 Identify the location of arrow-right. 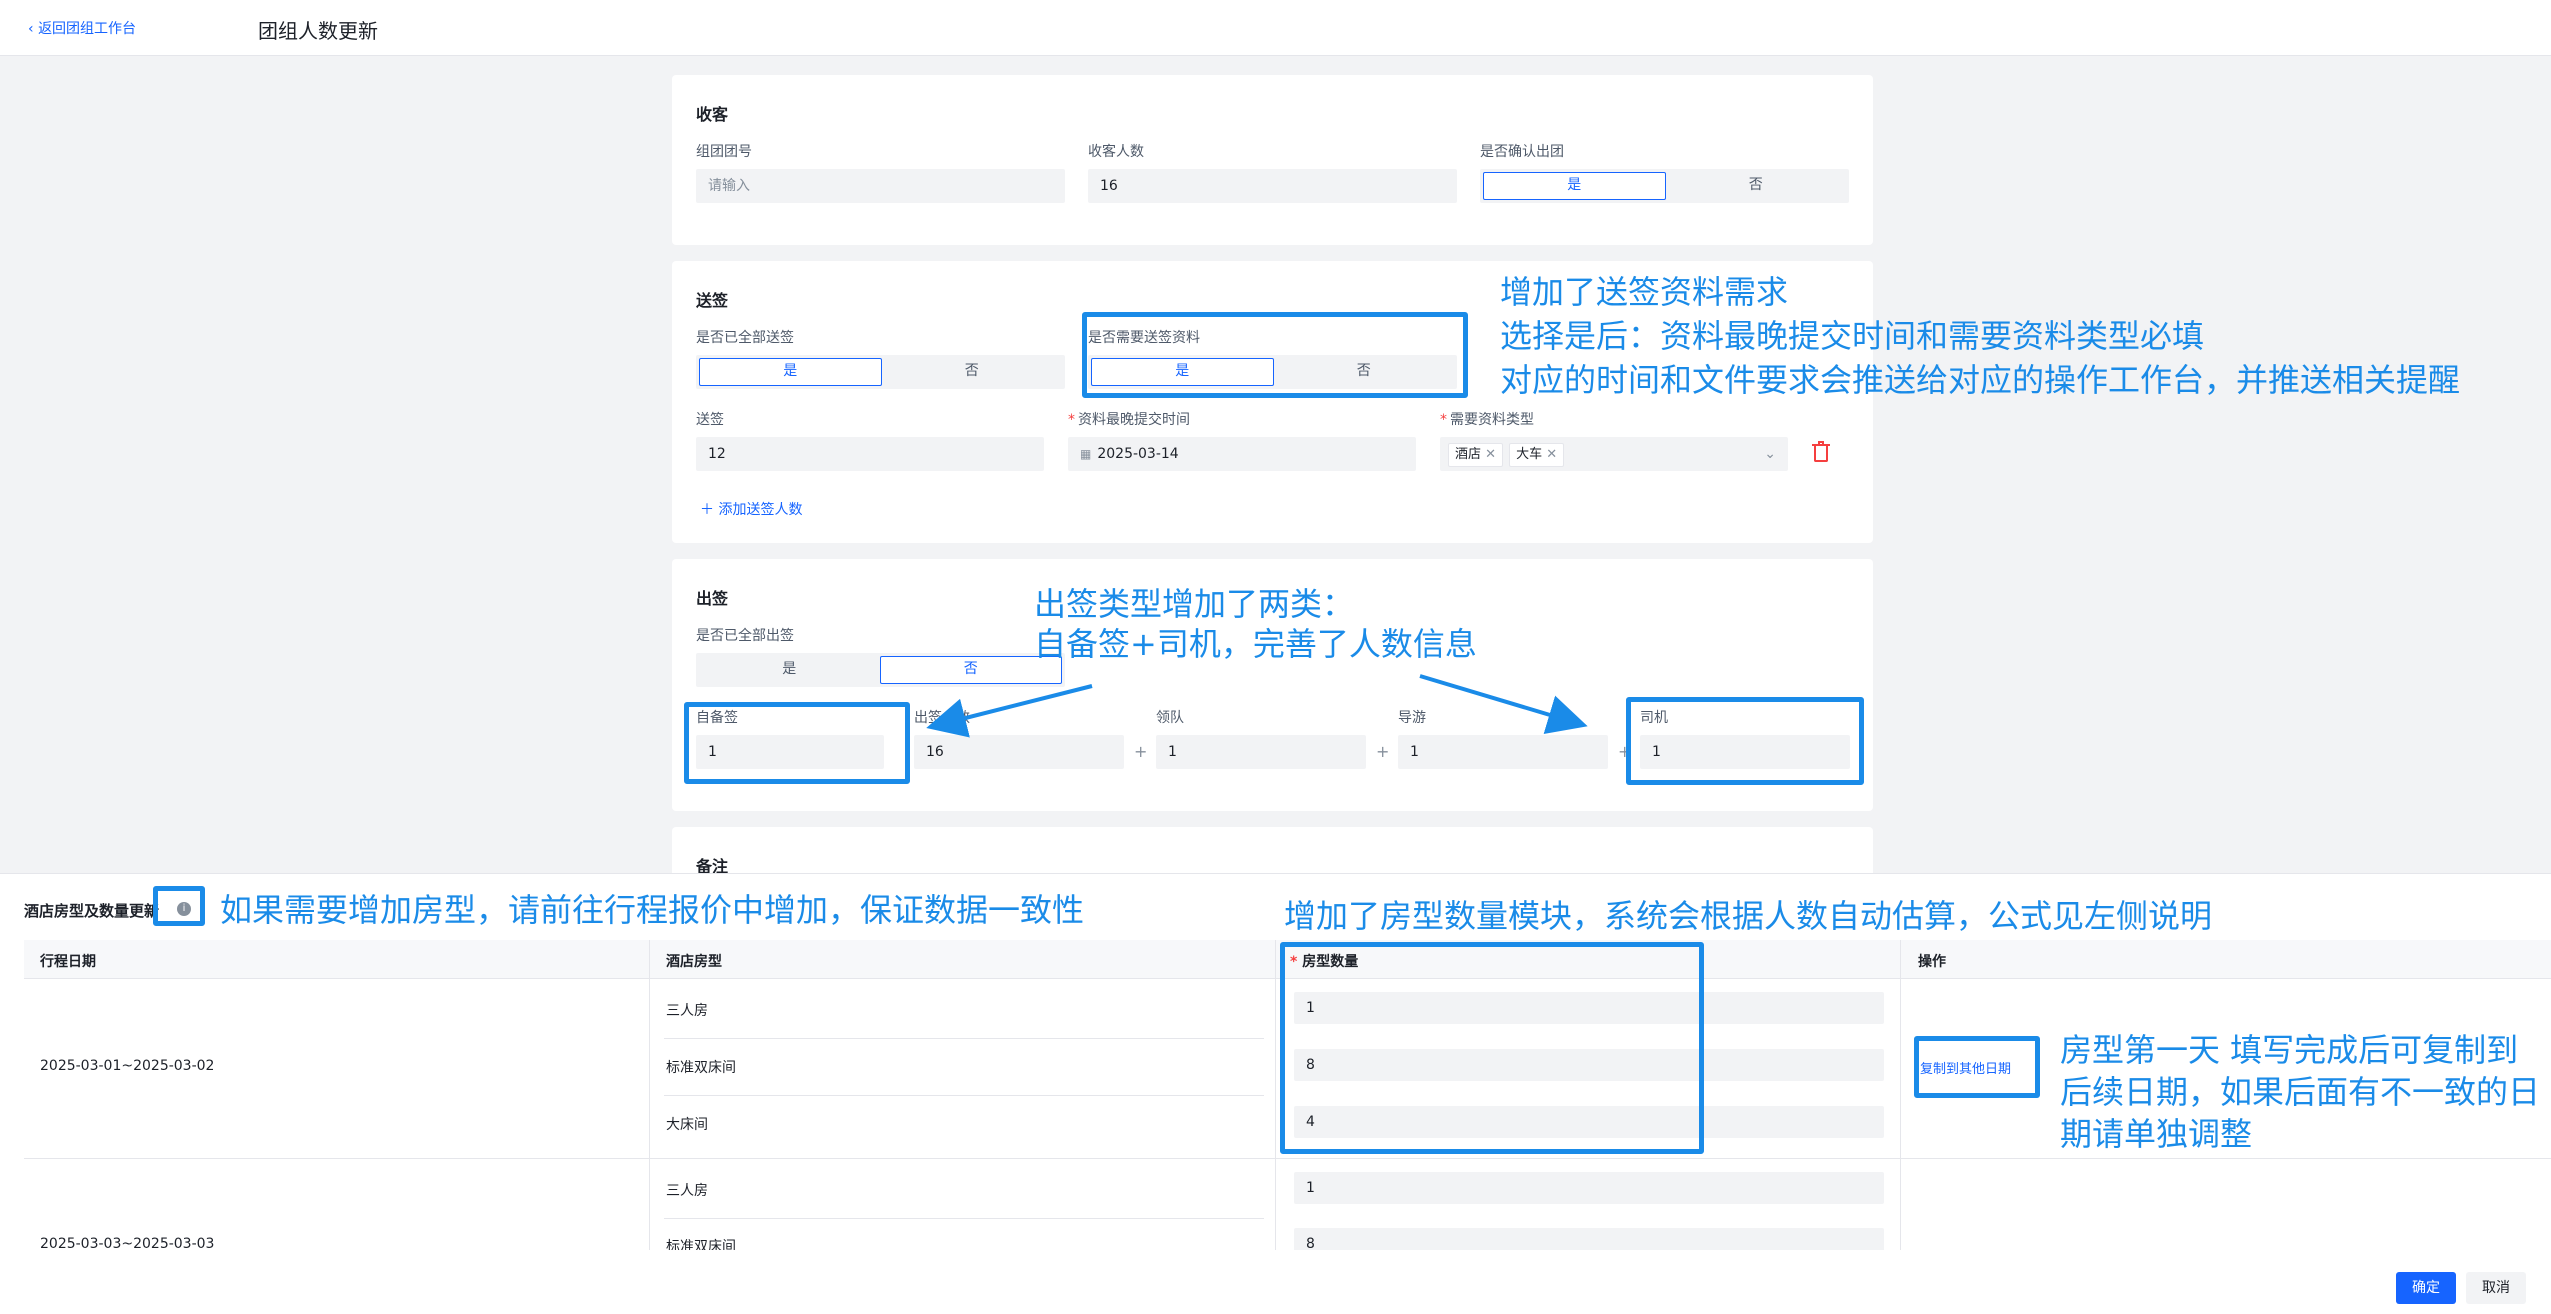
(1503, 704).